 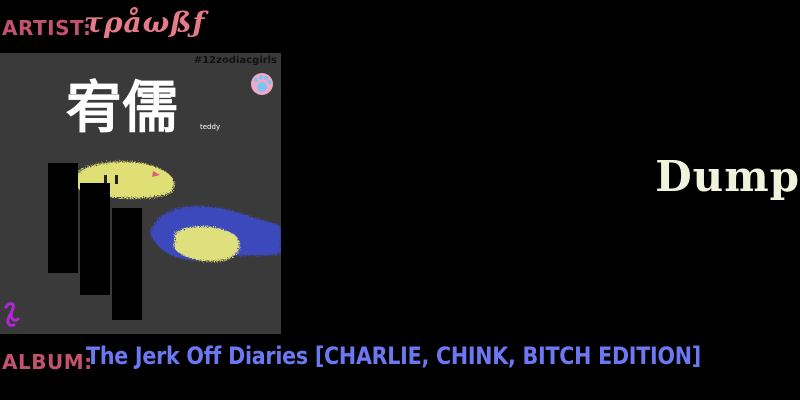 What do you see at coordinates (122, 108) in the screenshot?
I see `album-art-title: 宥儒` at bounding box center [122, 108].